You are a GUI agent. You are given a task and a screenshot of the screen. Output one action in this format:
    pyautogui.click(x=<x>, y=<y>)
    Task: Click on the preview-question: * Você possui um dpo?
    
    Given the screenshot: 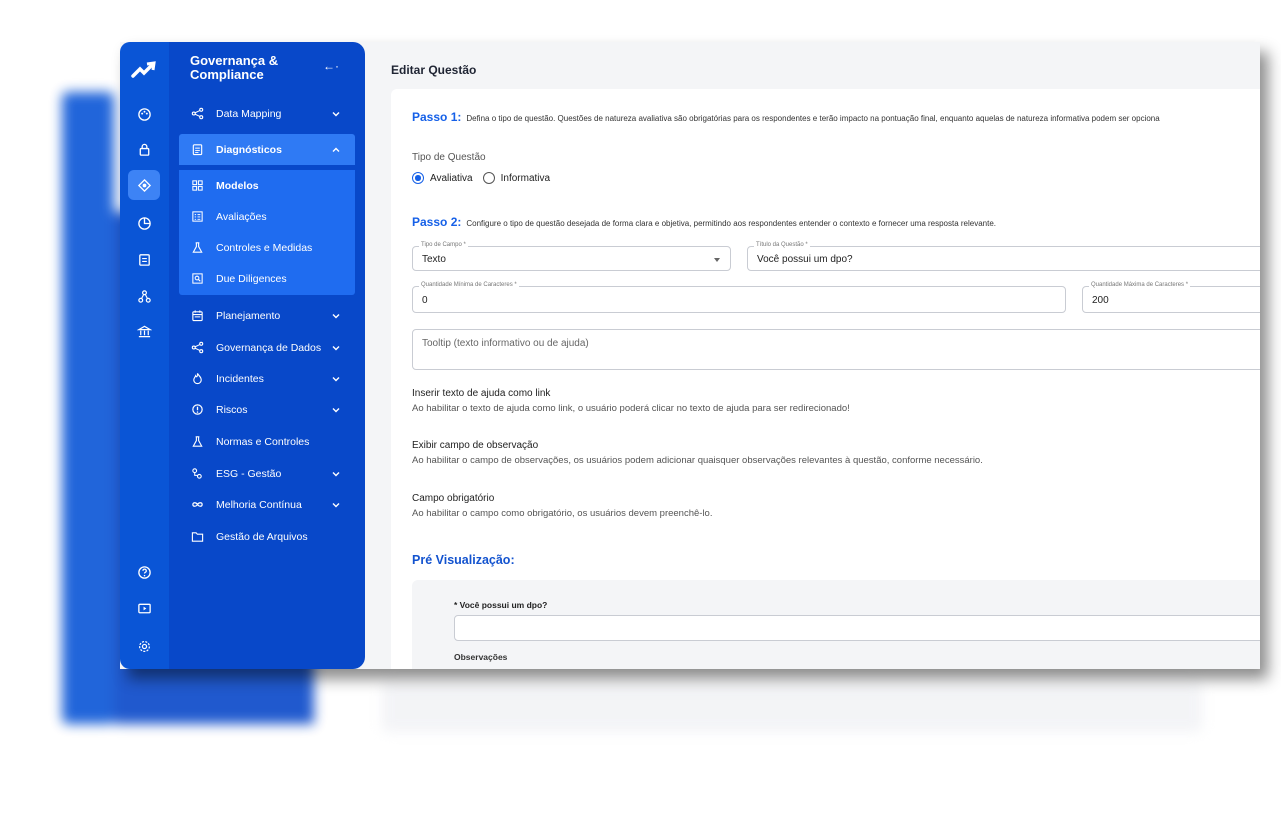 What is the action you would take?
    pyautogui.click(x=501, y=605)
    